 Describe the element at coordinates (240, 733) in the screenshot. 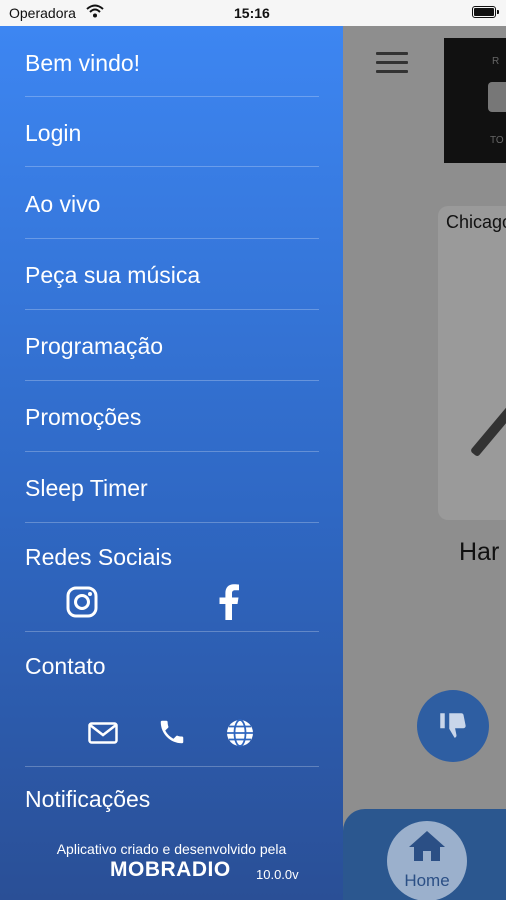

I see `globe-icon` at that location.